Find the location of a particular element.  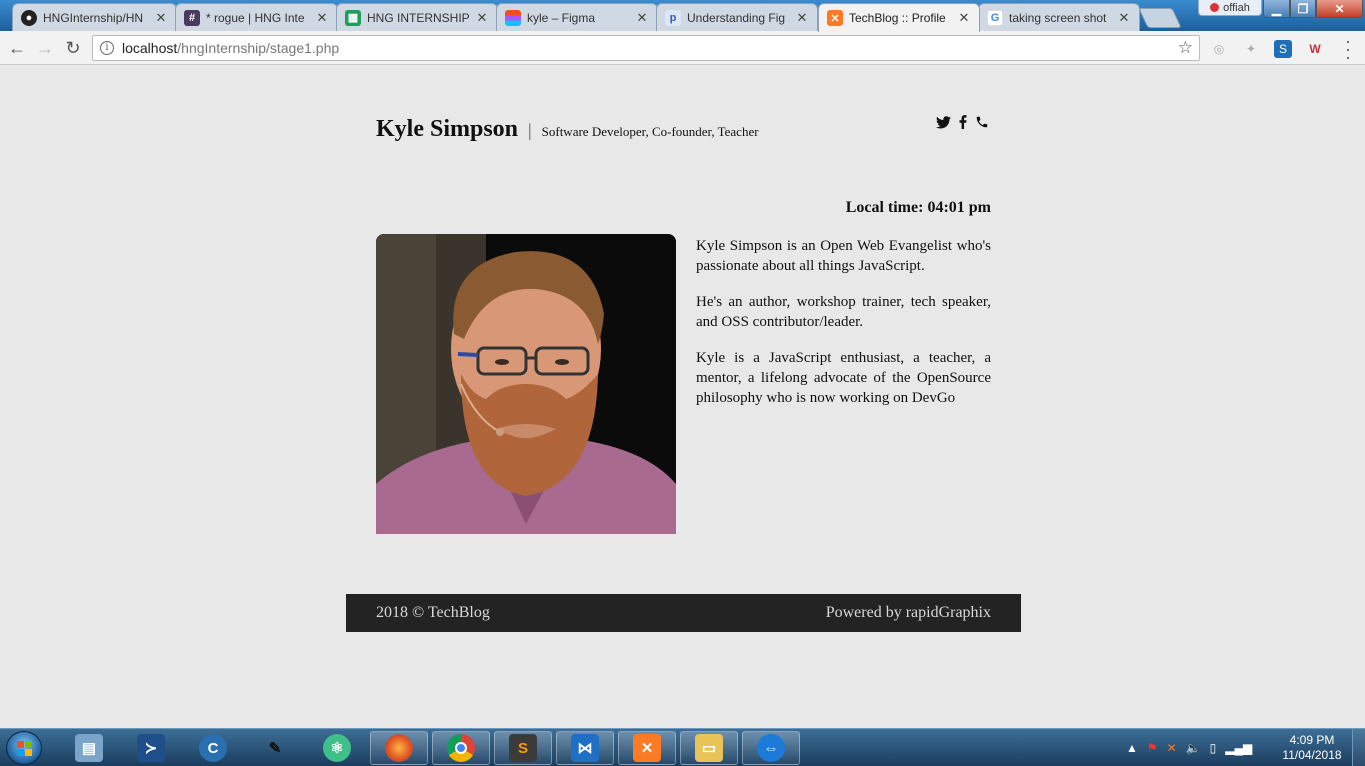

chrome-menu-icon: · · · is located at coordinates (1348, 49).